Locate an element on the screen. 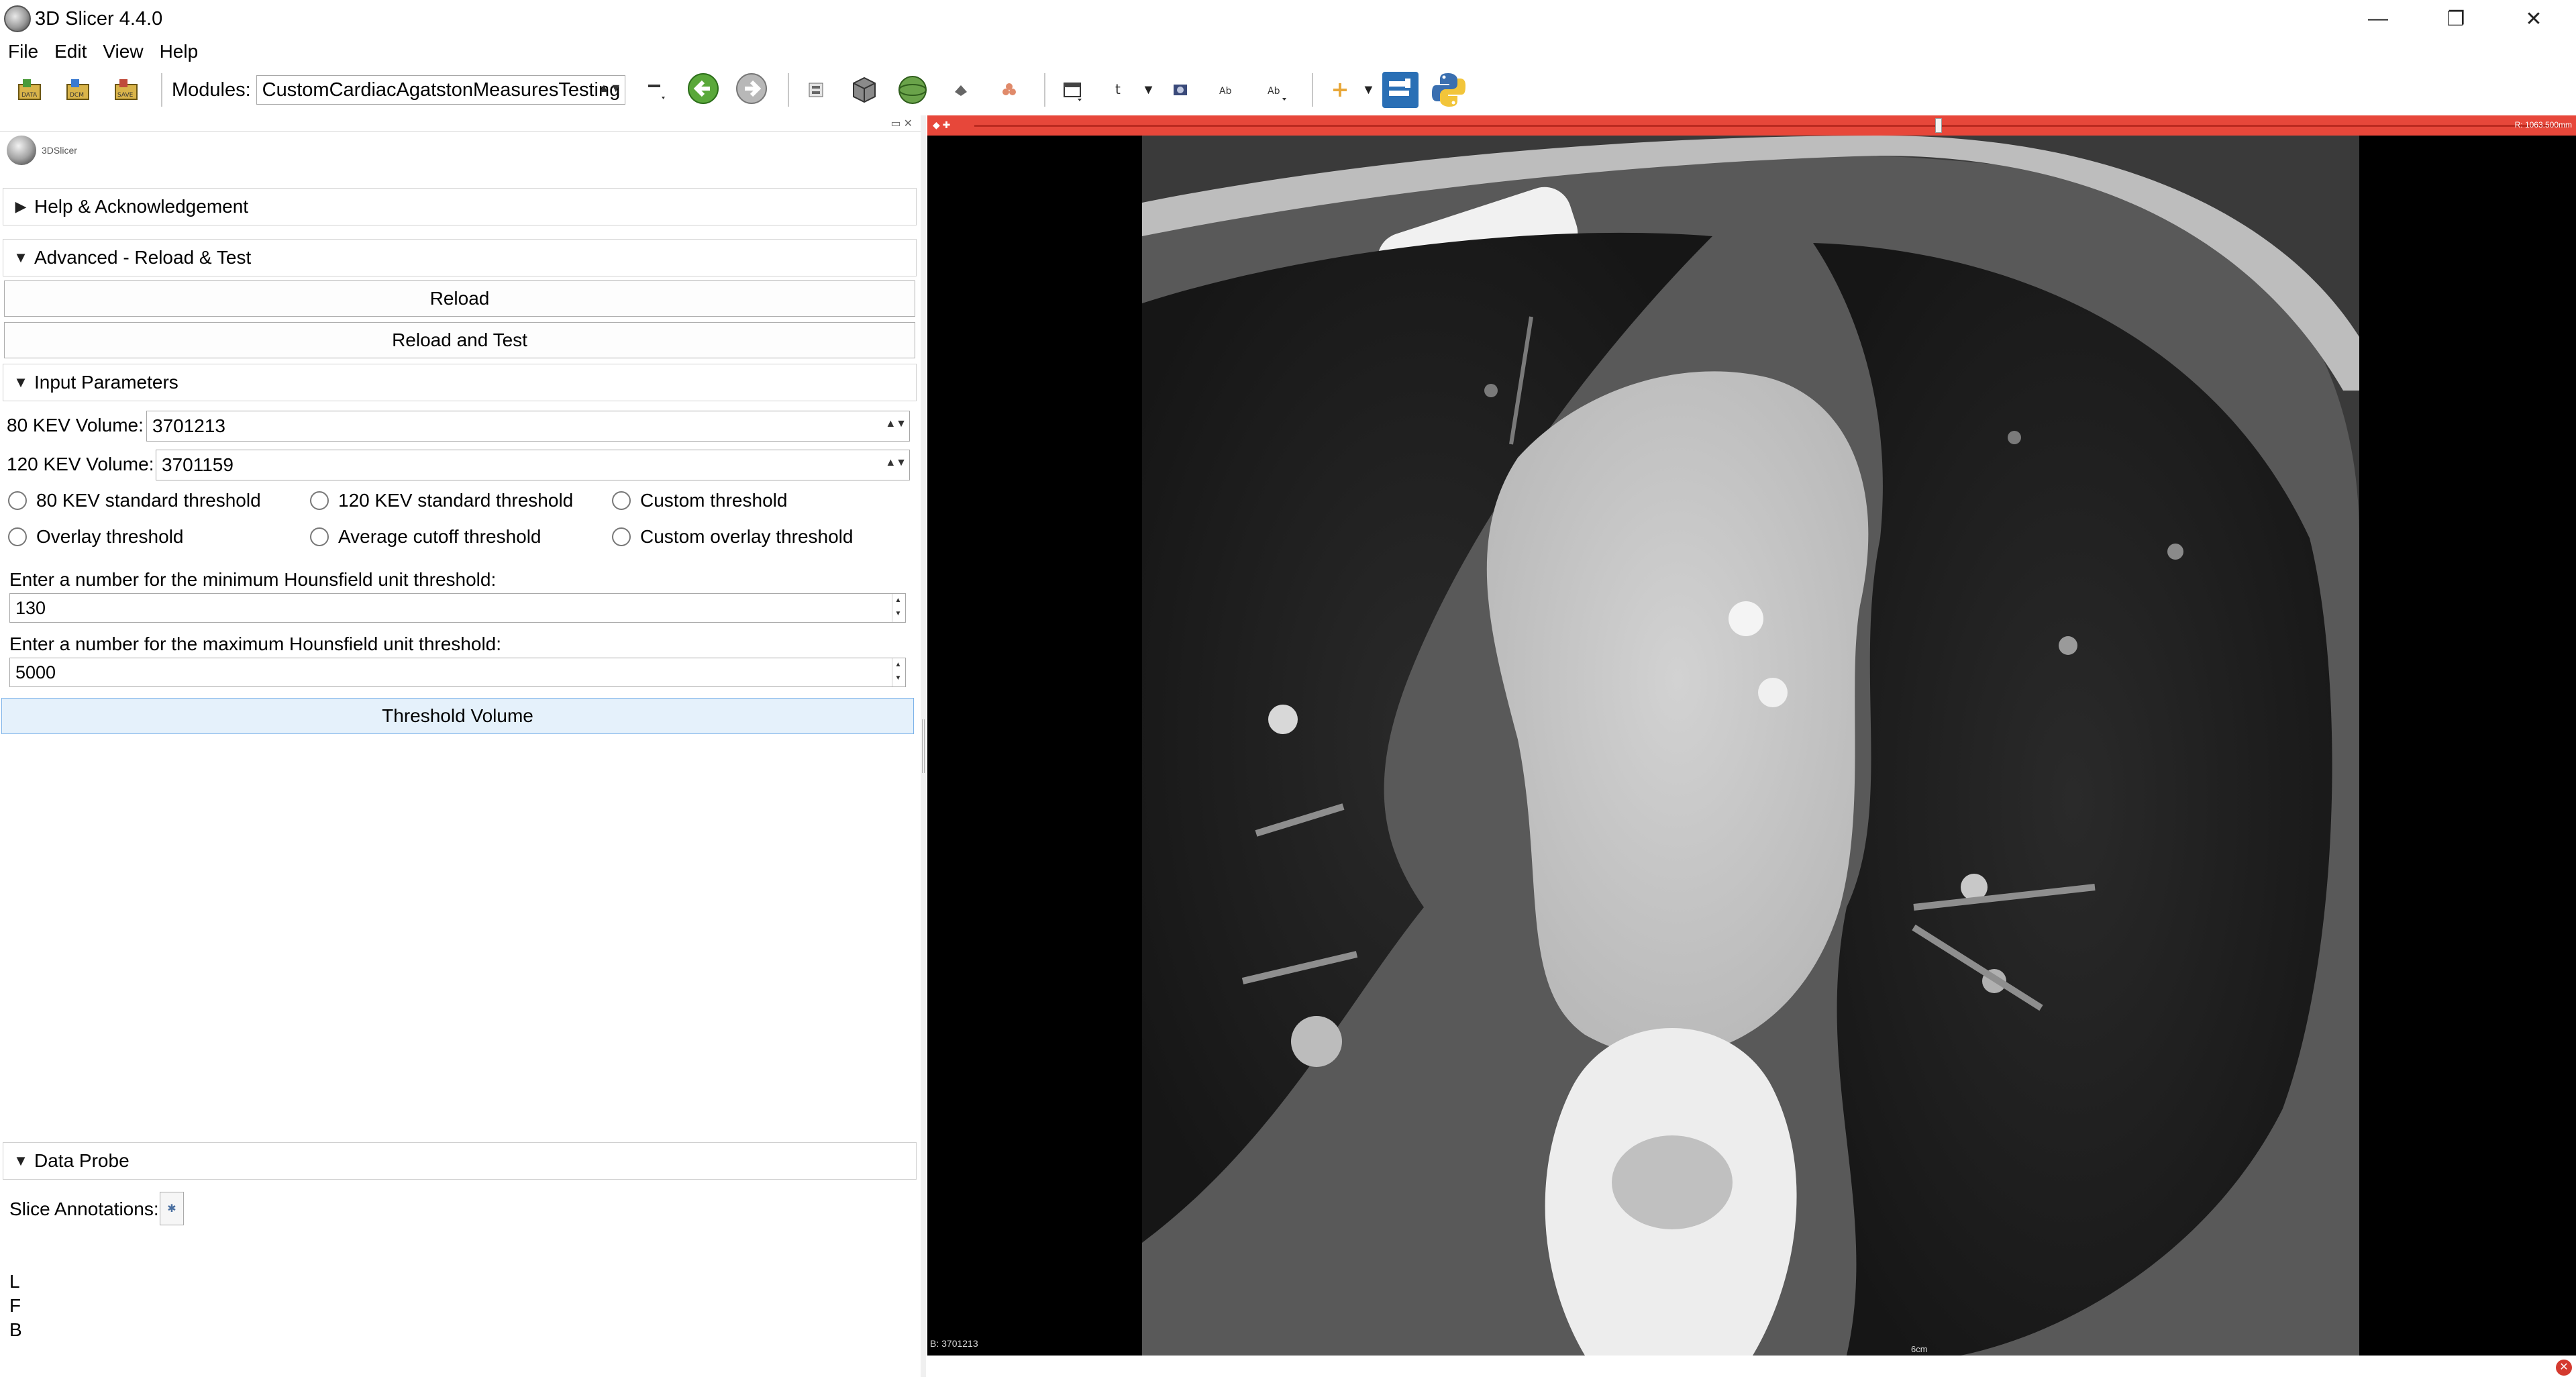  extension-manager-icon is located at coordinates (1400, 90).